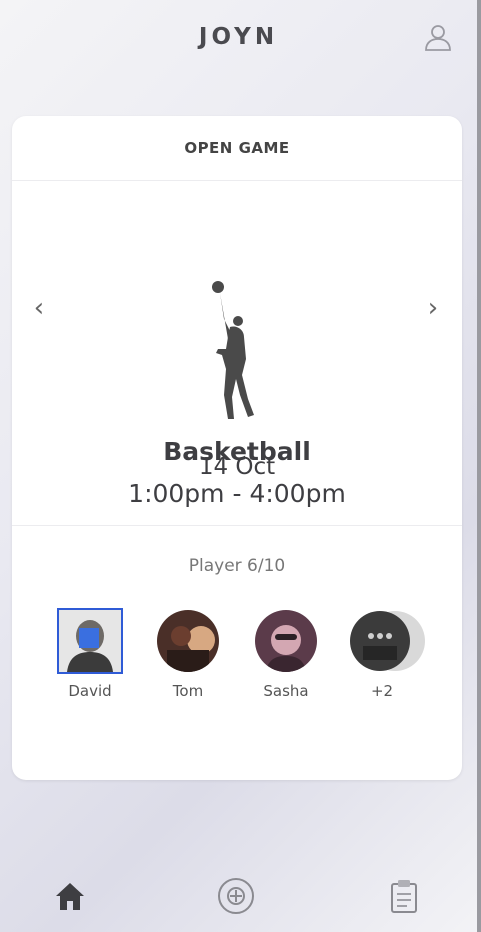 The height and width of the screenshot is (932, 481). Describe the element at coordinates (237, 566) in the screenshot. I see `player-count: Player 6/10` at that location.